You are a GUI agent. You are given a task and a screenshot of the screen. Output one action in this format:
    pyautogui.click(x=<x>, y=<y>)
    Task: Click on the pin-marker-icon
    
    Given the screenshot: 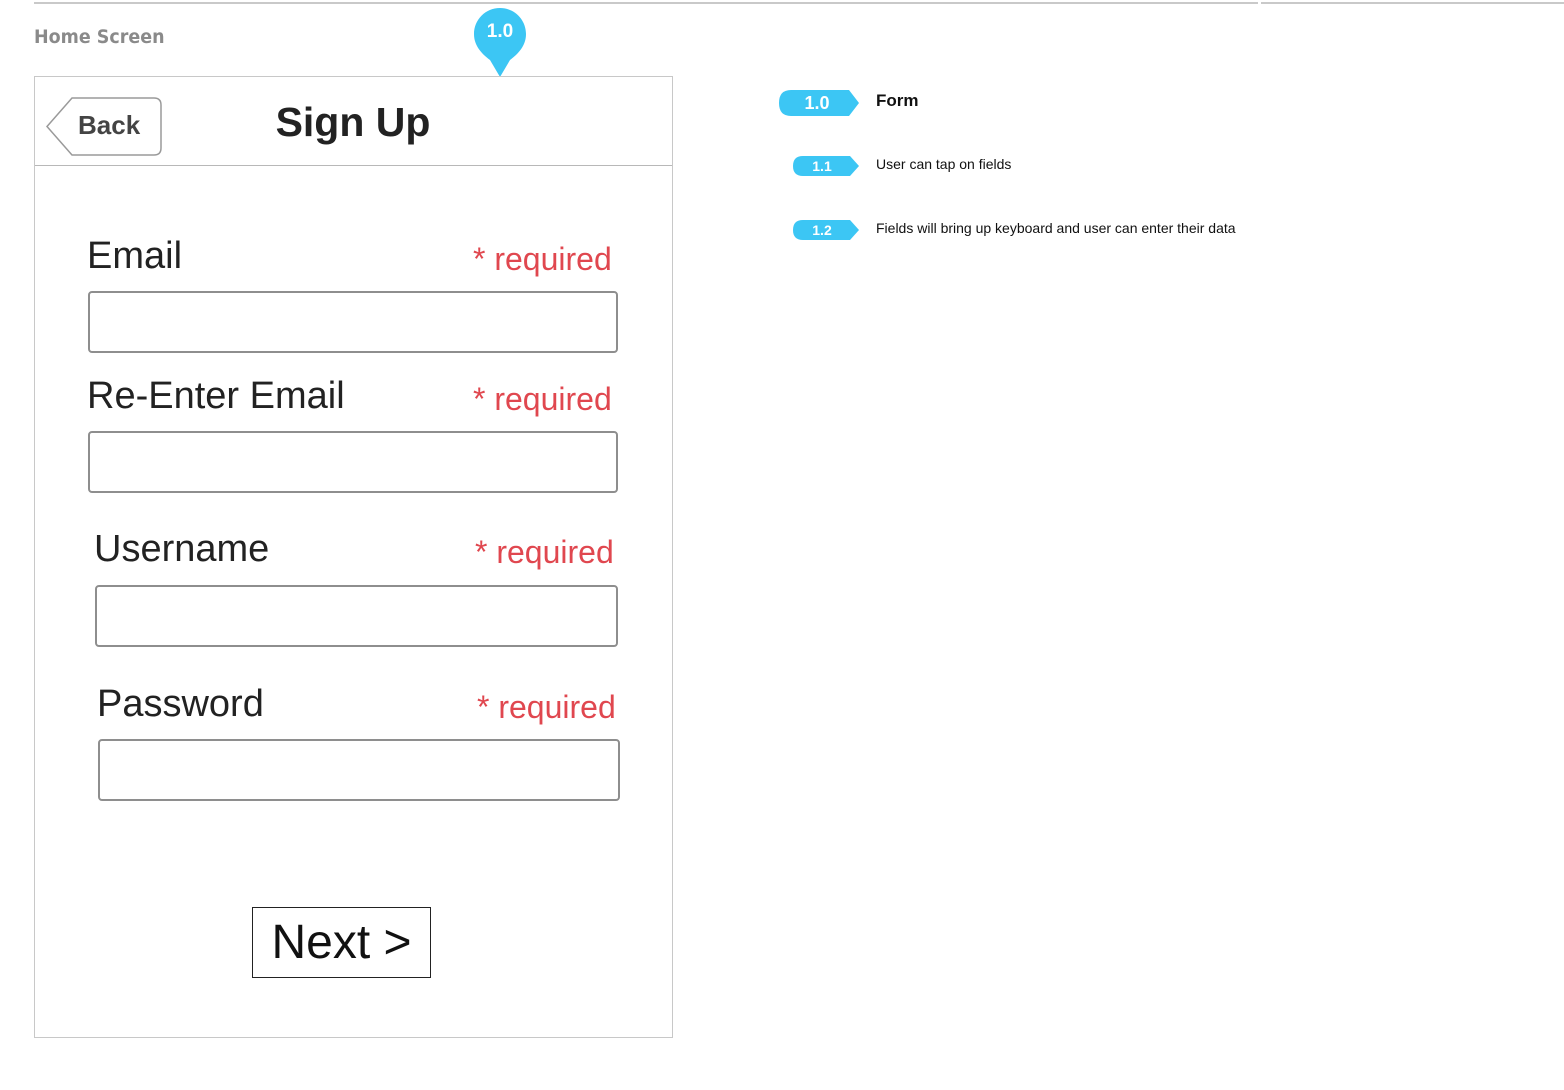 What is the action you would take?
    pyautogui.click(x=500, y=42)
    